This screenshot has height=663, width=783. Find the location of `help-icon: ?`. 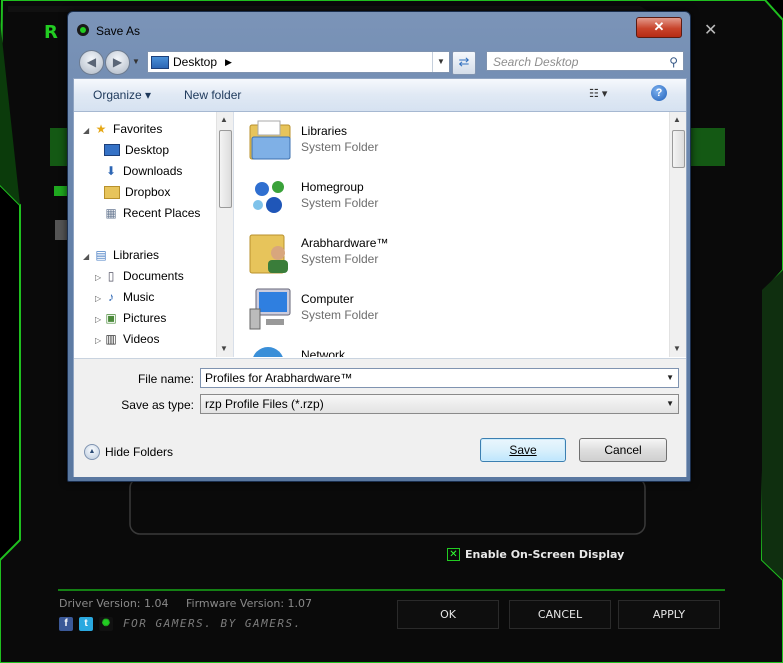

help-icon: ? is located at coordinates (659, 93).